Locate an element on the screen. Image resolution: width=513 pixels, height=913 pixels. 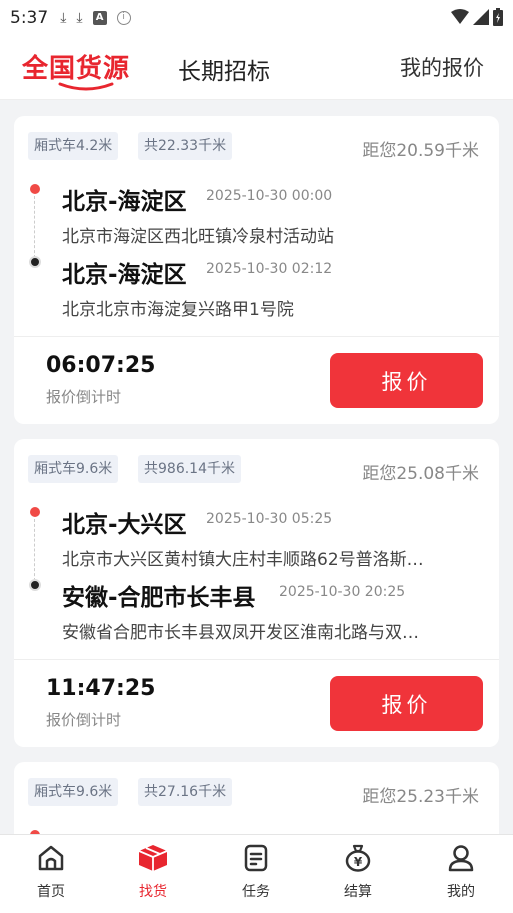
origin-time: 2025-10-30 05:25 is located at coordinates (269, 519).